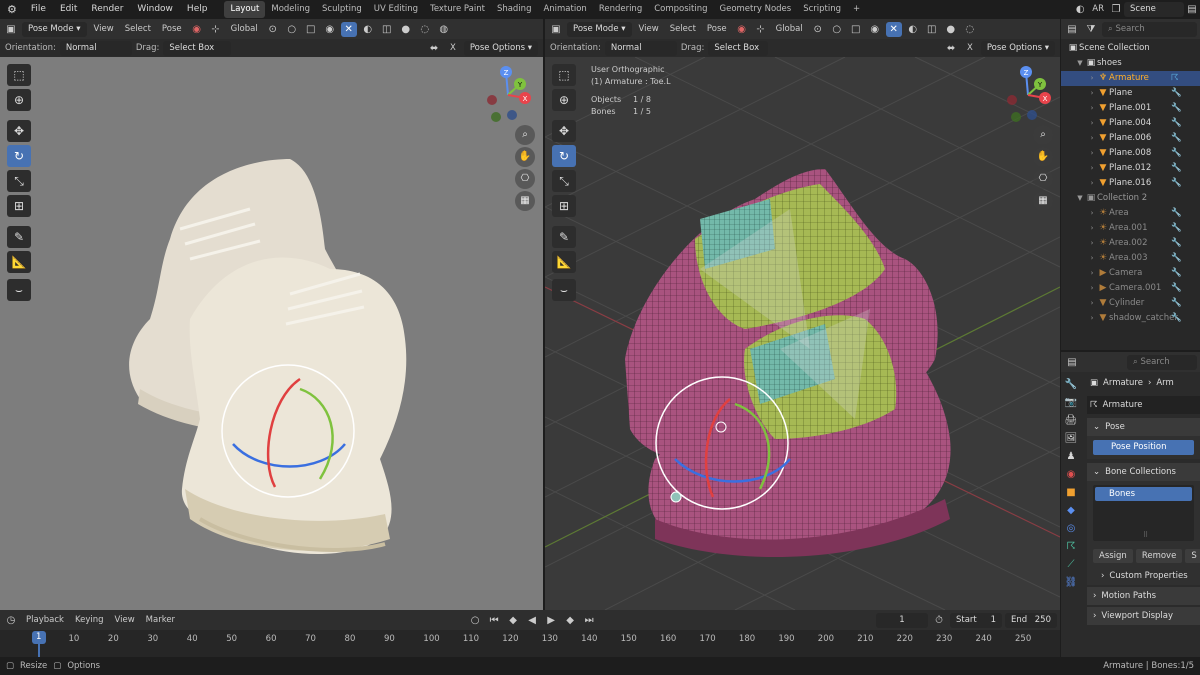  I want to click on outliner-row-plane-008: › ▼ Plane.008 🔧, so click(1130, 153).